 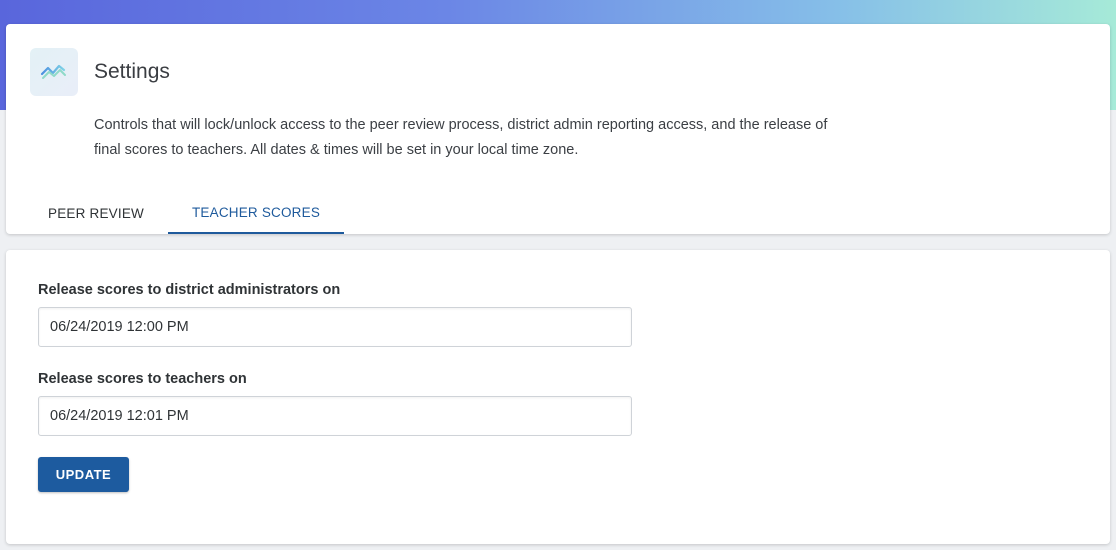 What do you see at coordinates (142, 379) in the screenshot?
I see `teachers-release-label: Release scores to teachers on` at bounding box center [142, 379].